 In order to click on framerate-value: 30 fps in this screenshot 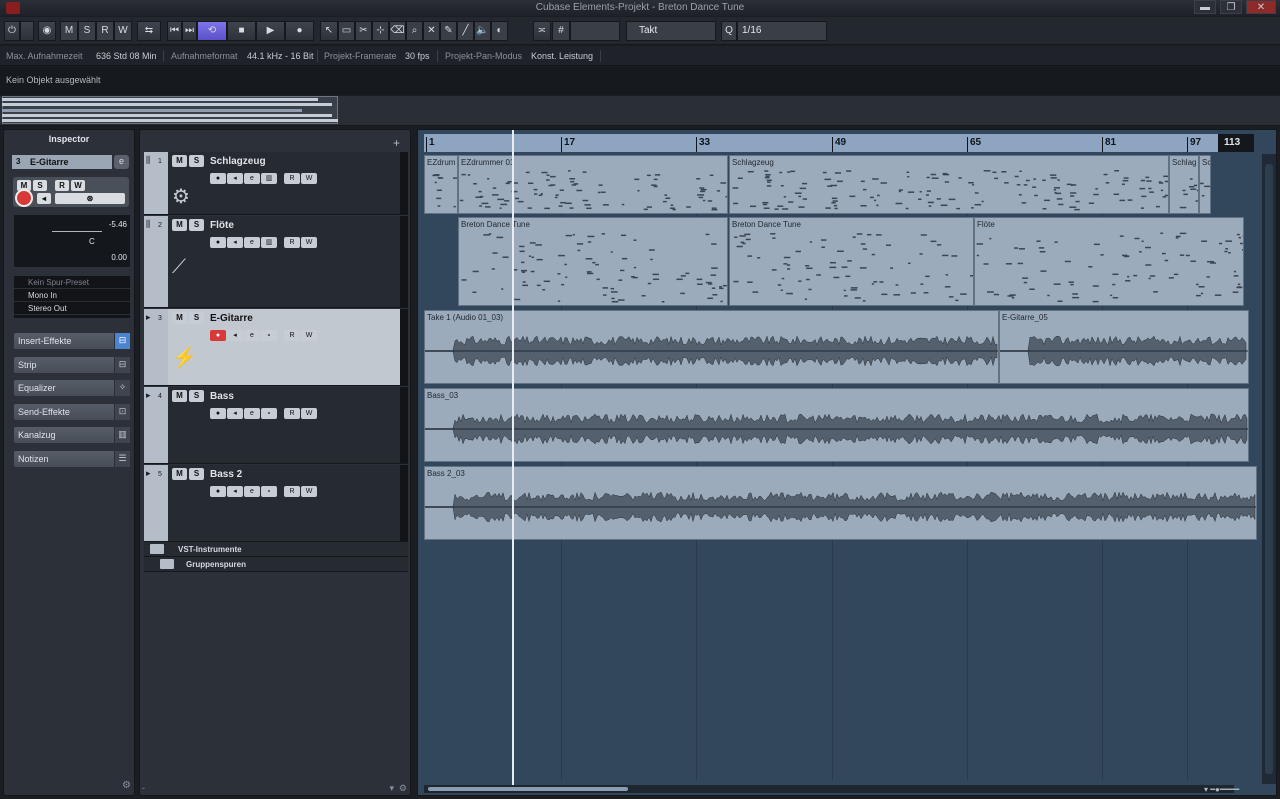, I will do `click(417, 56)`.